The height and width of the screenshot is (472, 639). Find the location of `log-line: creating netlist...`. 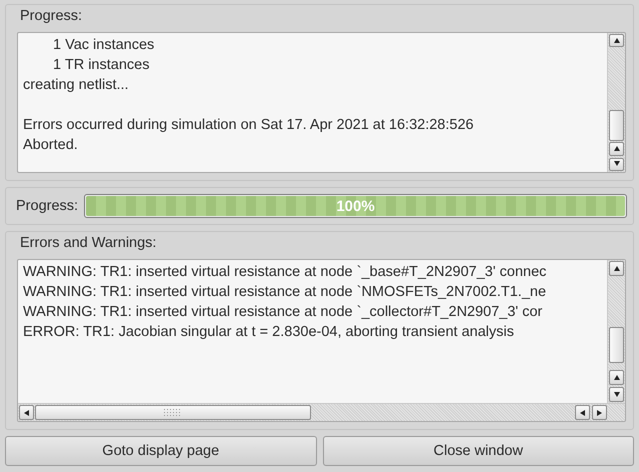

log-line: creating netlist... is located at coordinates (76, 85).